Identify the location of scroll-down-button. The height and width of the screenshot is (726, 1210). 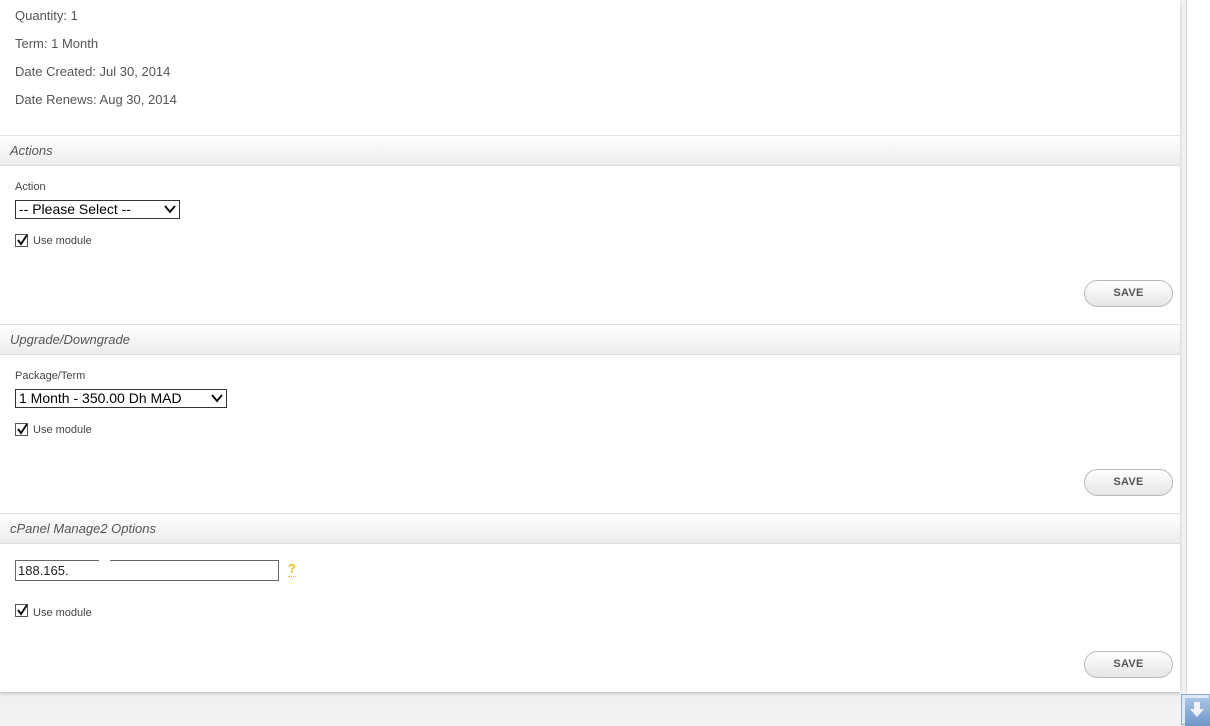
(1195, 710).